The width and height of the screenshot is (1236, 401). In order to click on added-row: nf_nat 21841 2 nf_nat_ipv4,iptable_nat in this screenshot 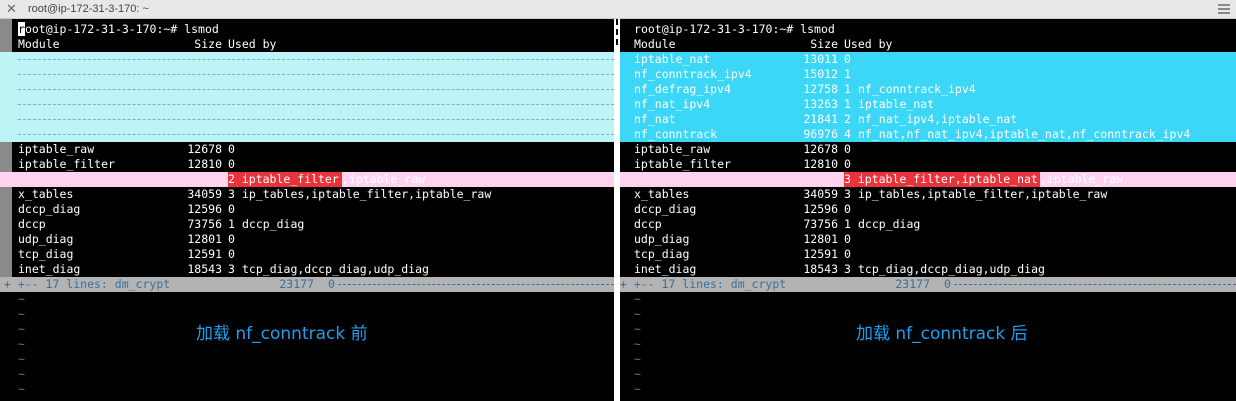, I will do `click(928, 119)`.